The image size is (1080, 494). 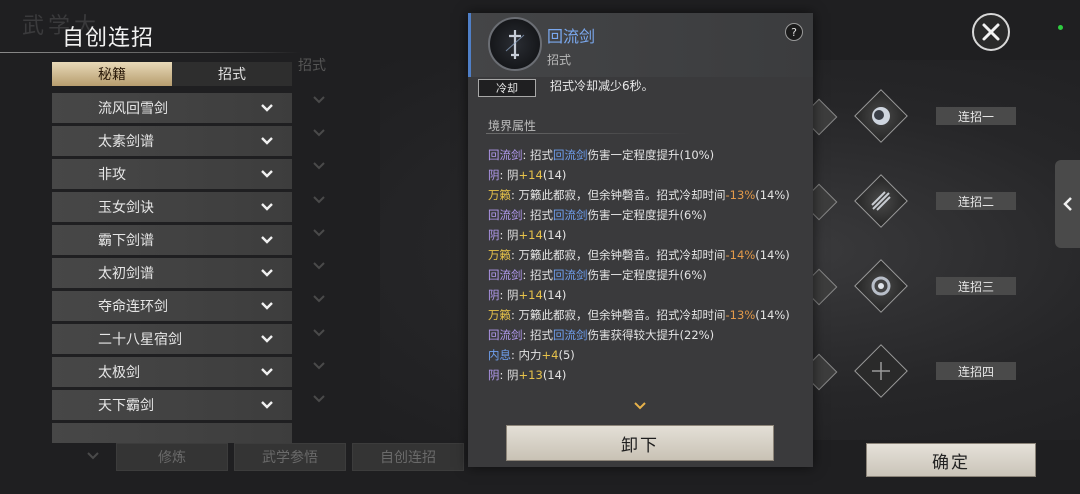 What do you see at coordinates (126, 142) in the screenshot?
I see `list-item-label: 太素剑谱` at bounding box center [126, 142].